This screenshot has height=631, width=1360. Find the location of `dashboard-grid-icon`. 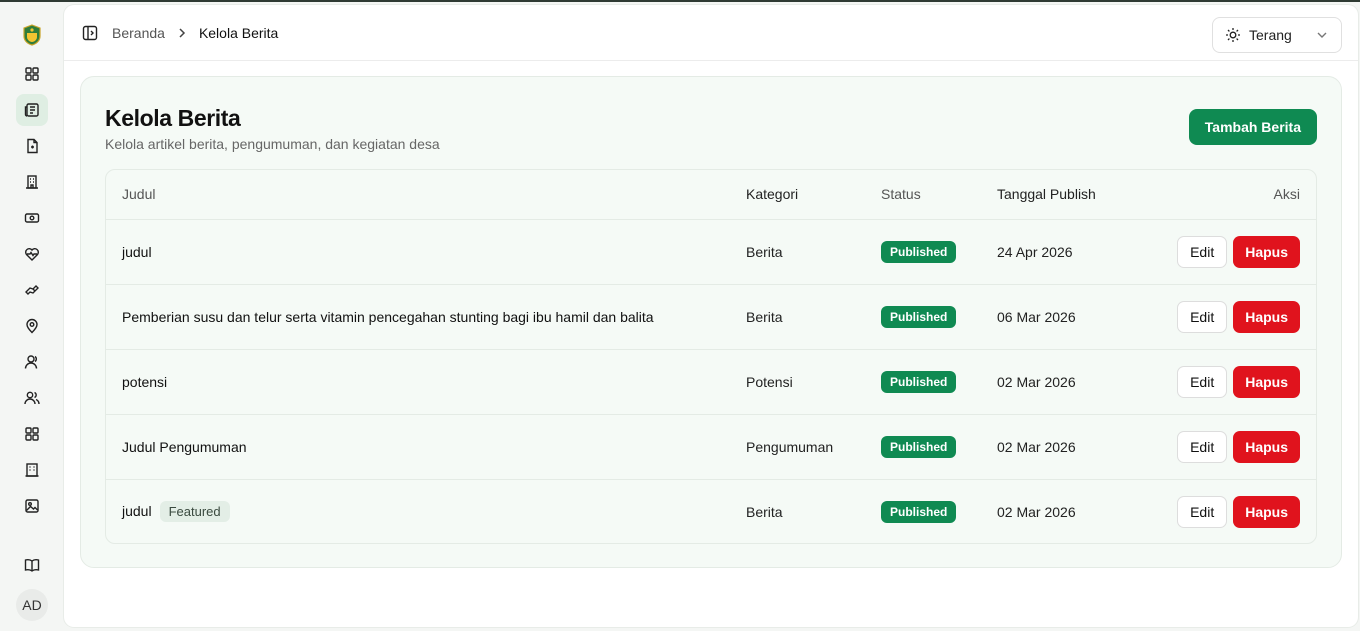

dashboard-grid-icon is located at coordinates (32, 74).